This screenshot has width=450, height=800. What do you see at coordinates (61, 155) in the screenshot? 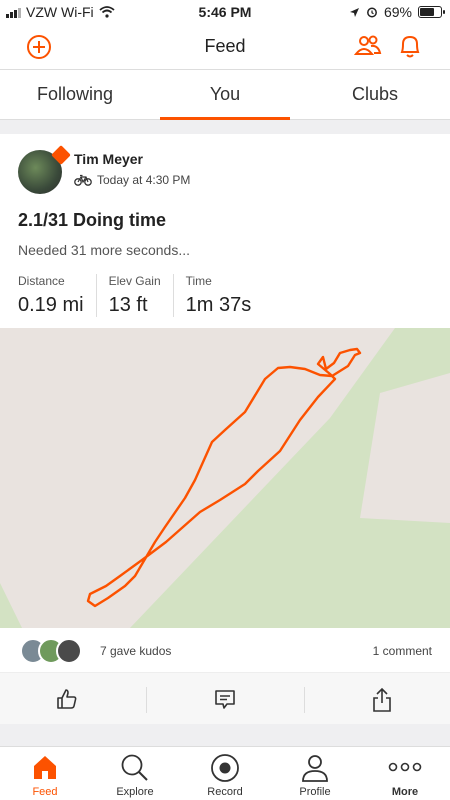
I see `subscriber-badge-icon` at bounding box center [61, 155].